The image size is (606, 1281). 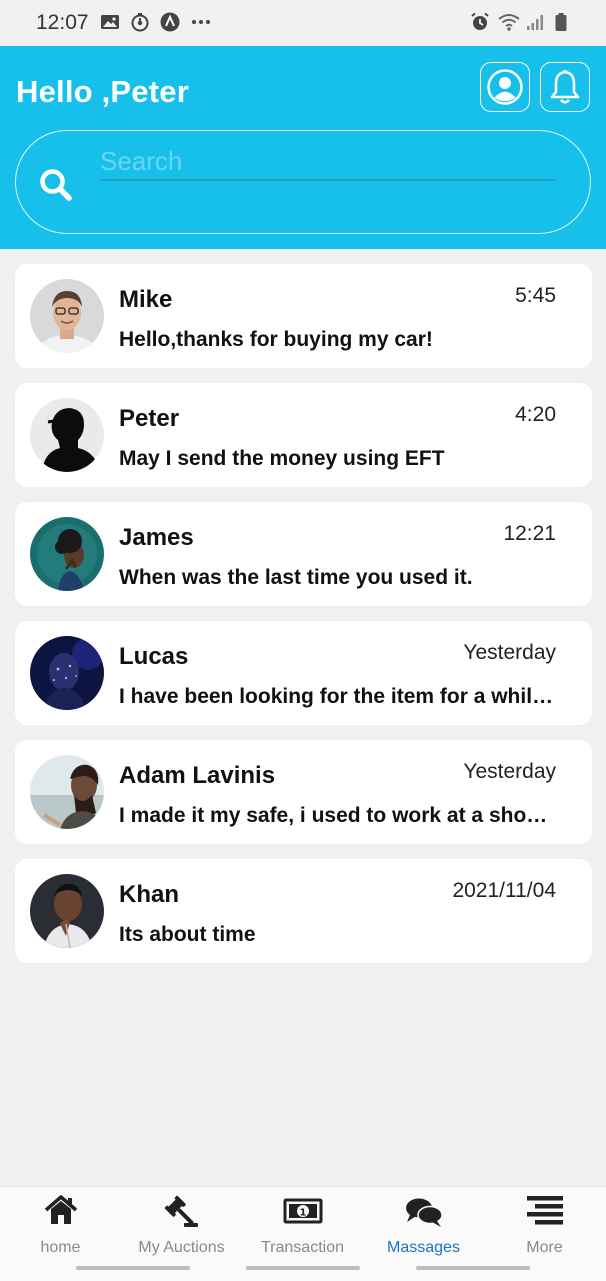 I want to click on nav-label: home, so click(x=60, y=1247).